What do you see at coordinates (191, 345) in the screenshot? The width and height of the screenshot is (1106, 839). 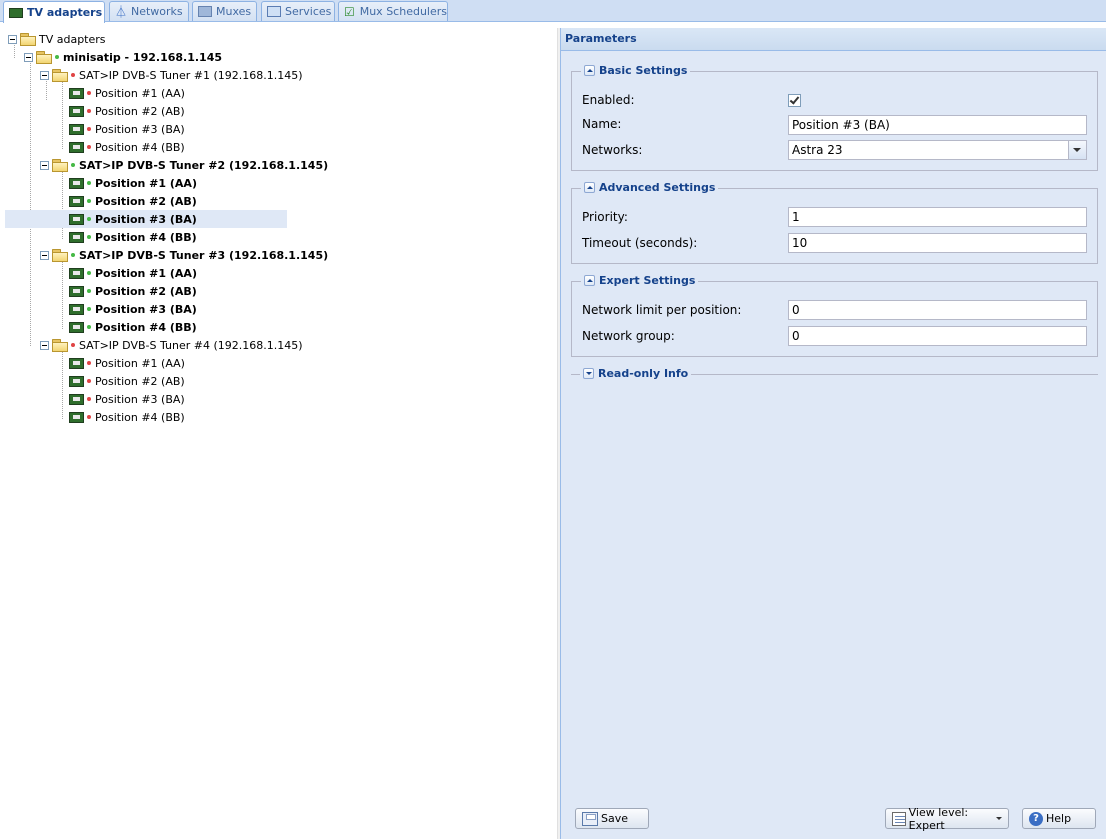 I see `tree-label: SAT>IP DVB-S Tuner #4 (192.168.1.145)` at bounding box center [191, 345].